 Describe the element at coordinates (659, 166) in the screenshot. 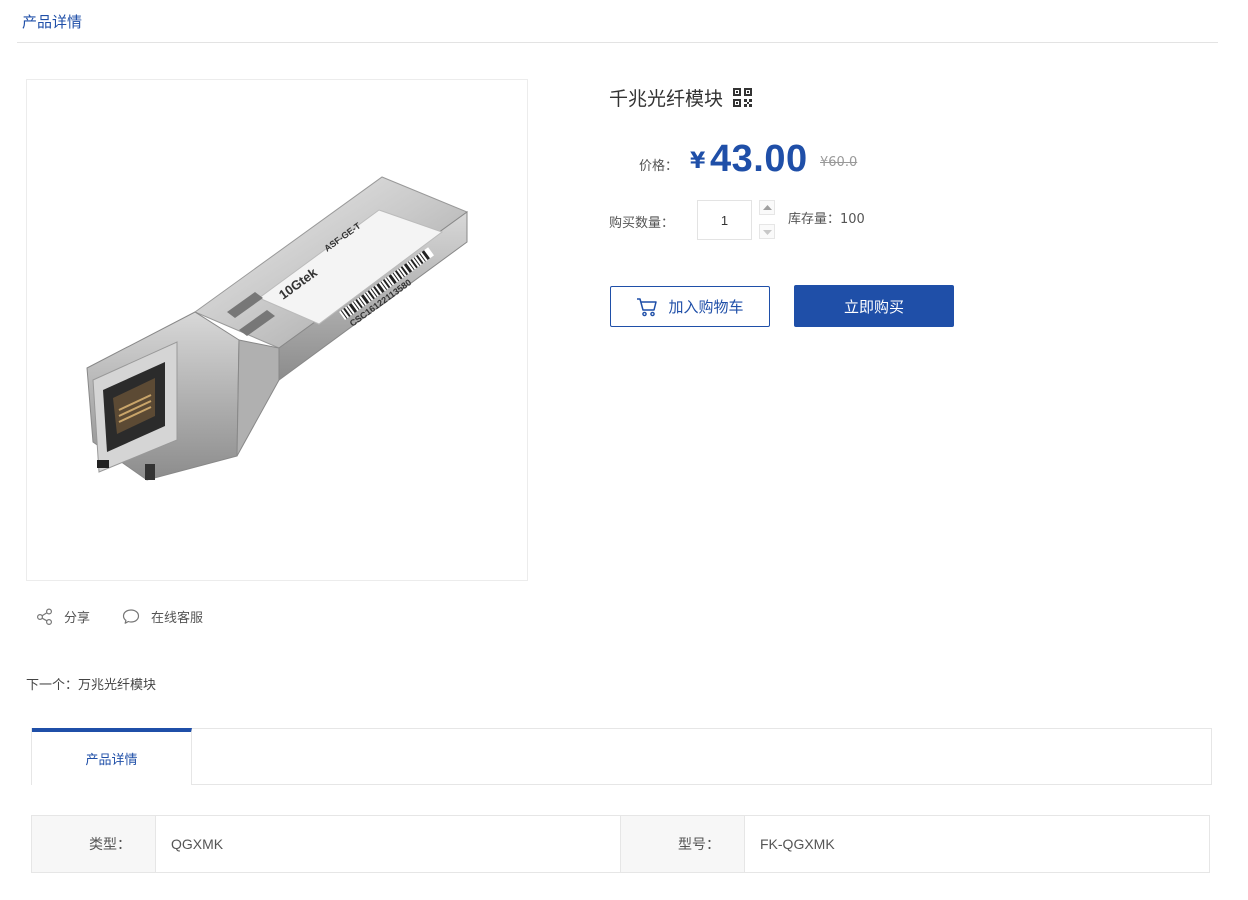

I see `price-label: 价格：` at that location.